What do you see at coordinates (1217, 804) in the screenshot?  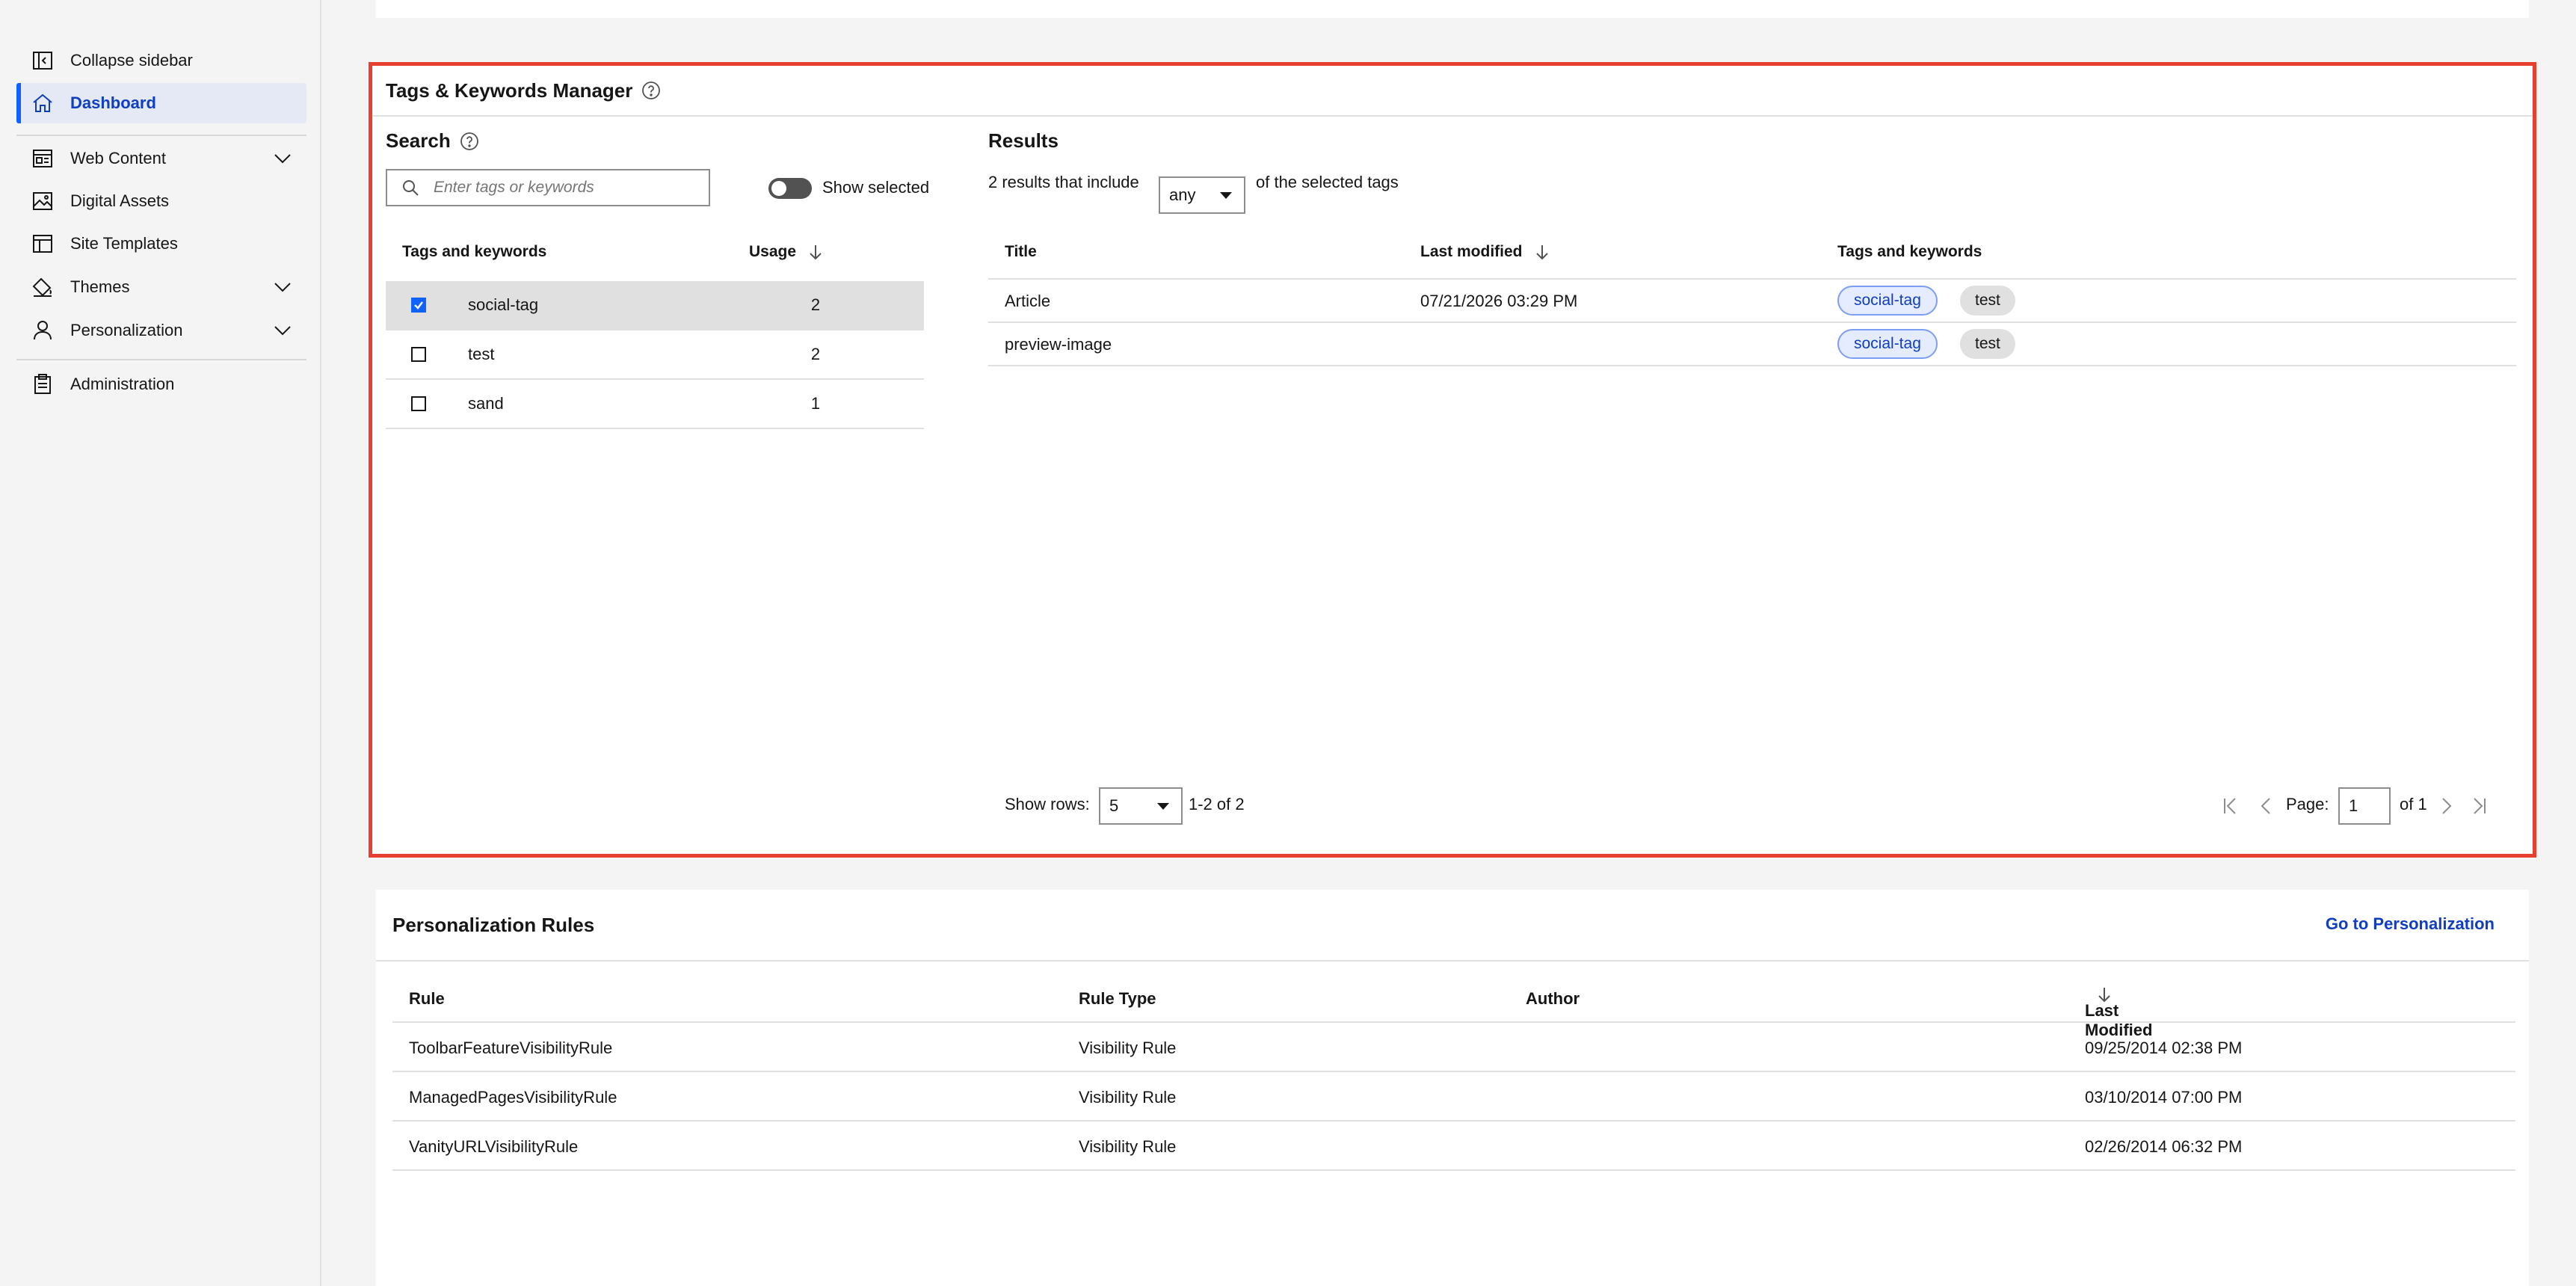 I see `results-range: 1-2 of 2` at bounding box center [1217, 804].